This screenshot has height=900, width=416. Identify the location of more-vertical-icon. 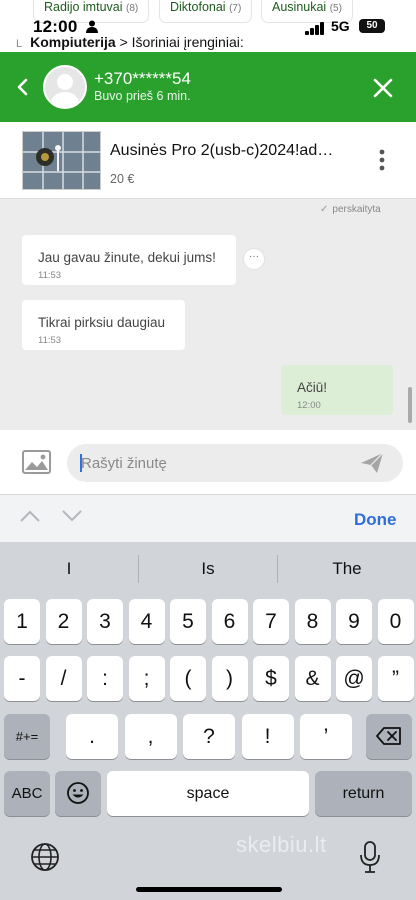
(382, 160).